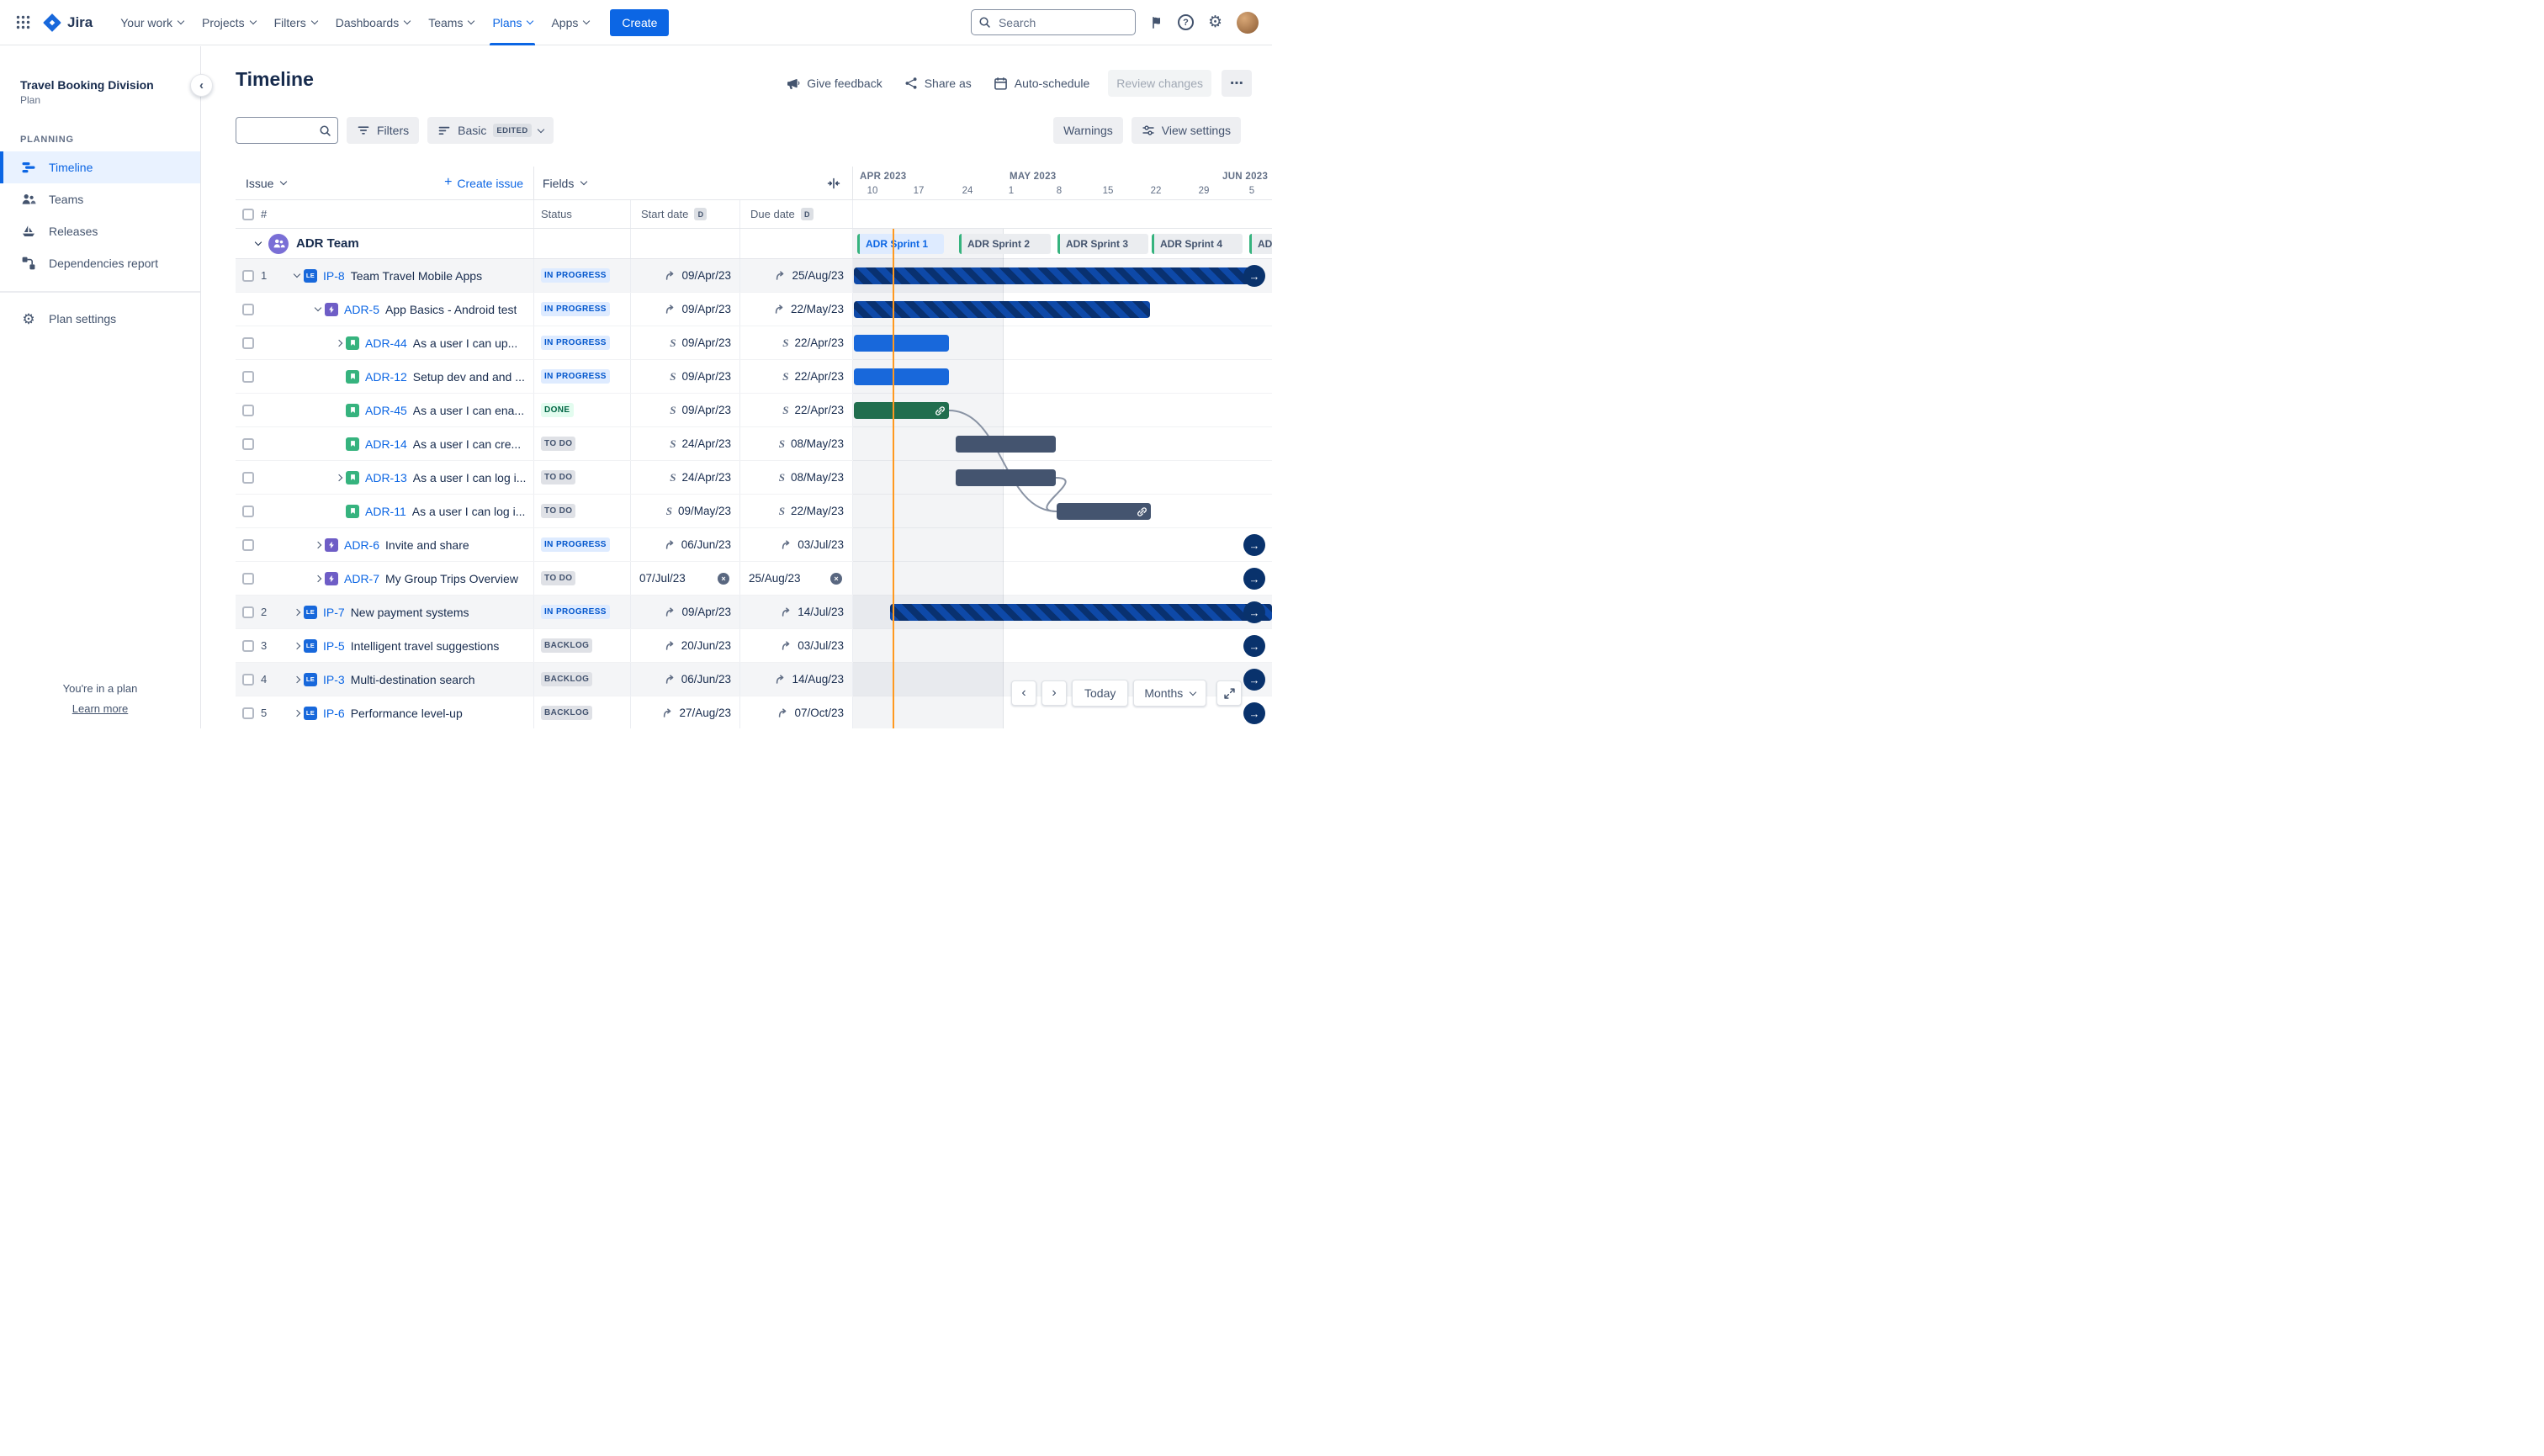  I want to click on scroll-left-button: ‹, so click(1023, 693).